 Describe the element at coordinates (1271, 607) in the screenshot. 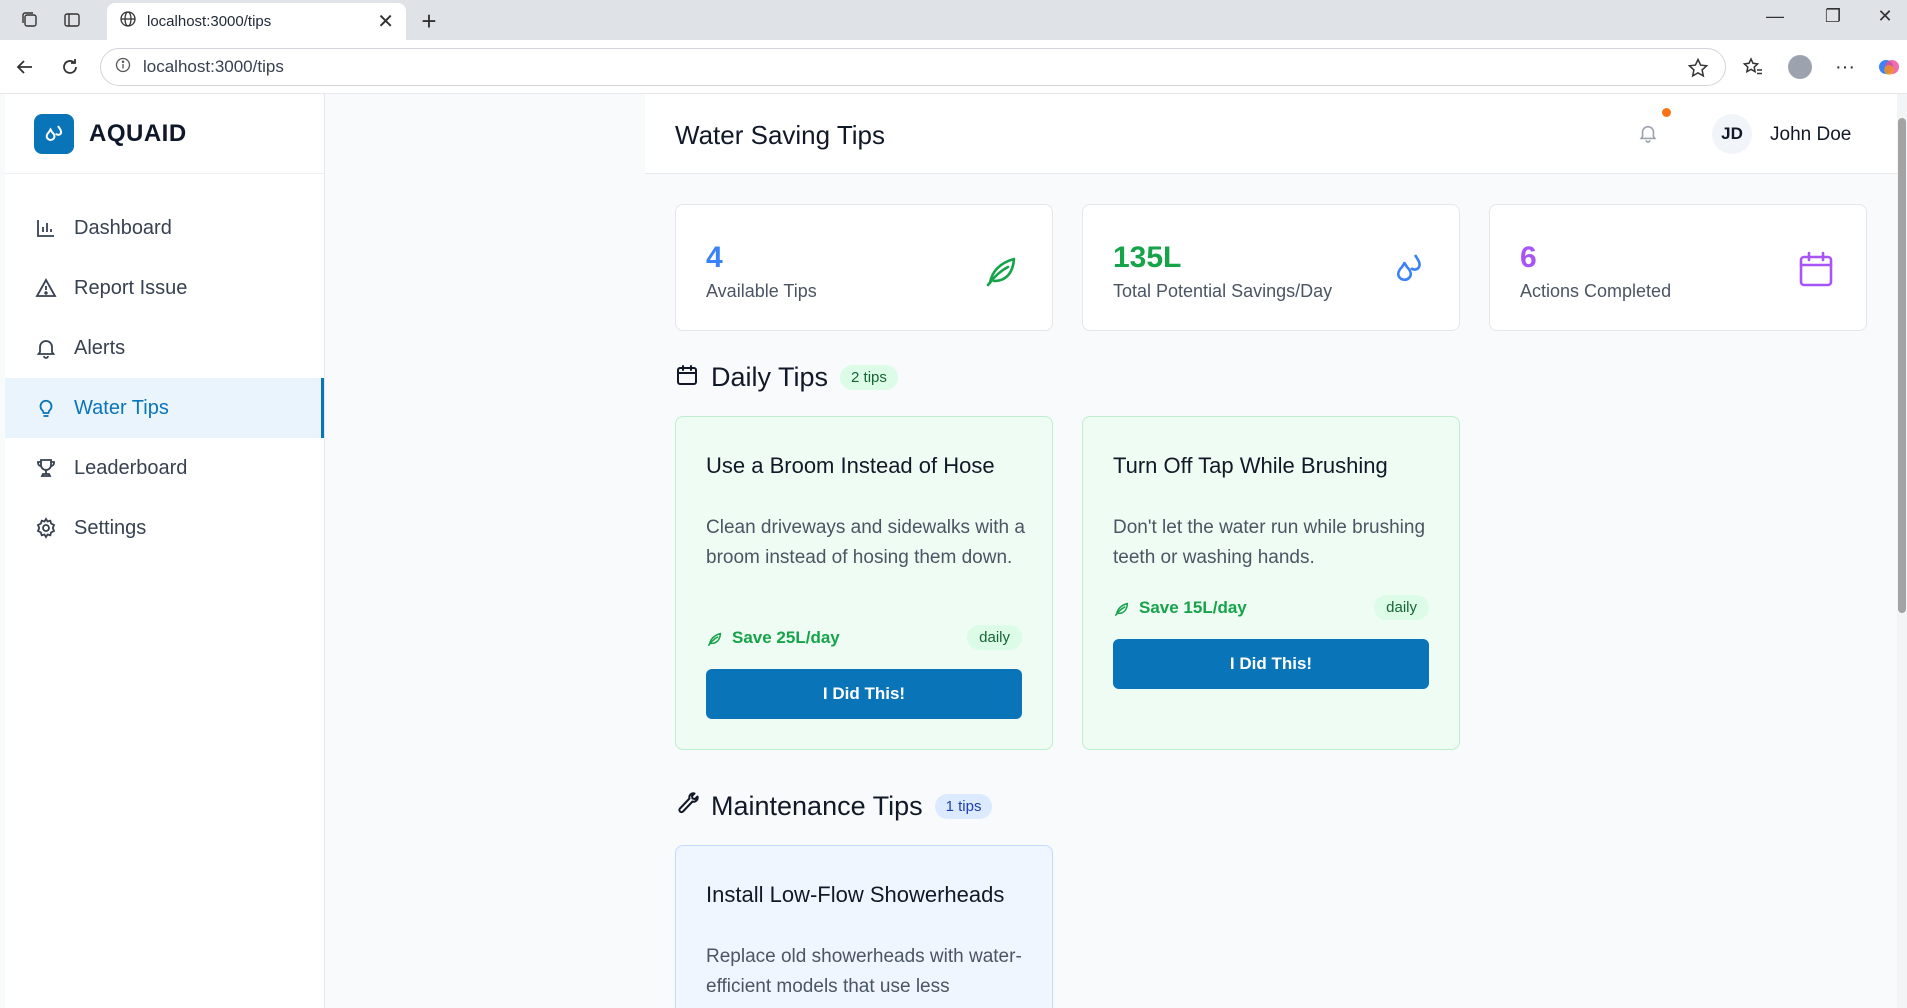

I see `tip-savings-row: Save 15L/day daily` at that location.